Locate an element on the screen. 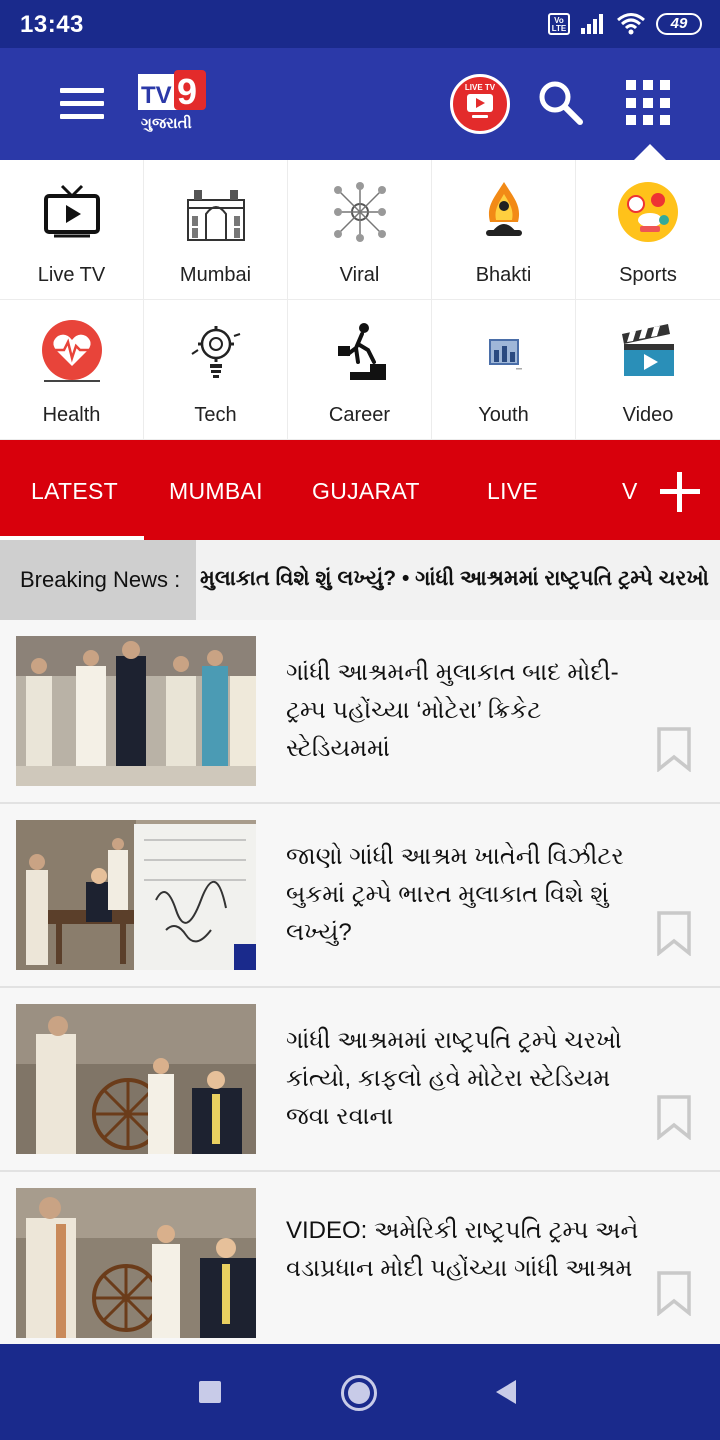  category-live-tv: Live TV is located at coordinates (72, 230).